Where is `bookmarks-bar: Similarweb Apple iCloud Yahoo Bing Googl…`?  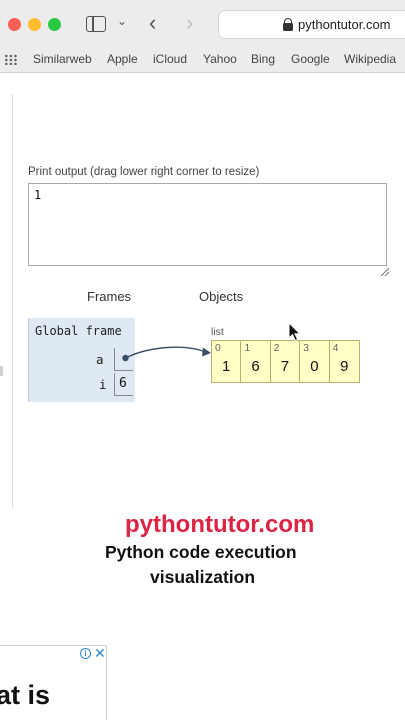 bookmarks-bar: Similarweb Apple iCloud Yahoo Bing Googl… is located at coordinates (202, 60).